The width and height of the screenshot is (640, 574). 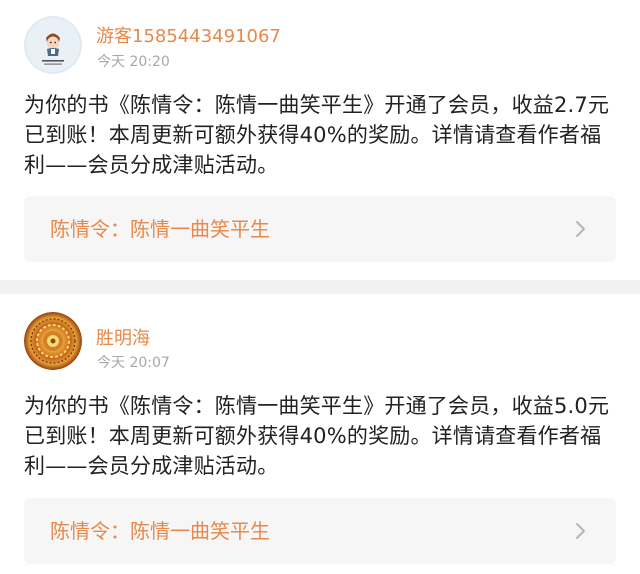 I want to click on username: 游客1585443491067, so click(x=188, y=35).